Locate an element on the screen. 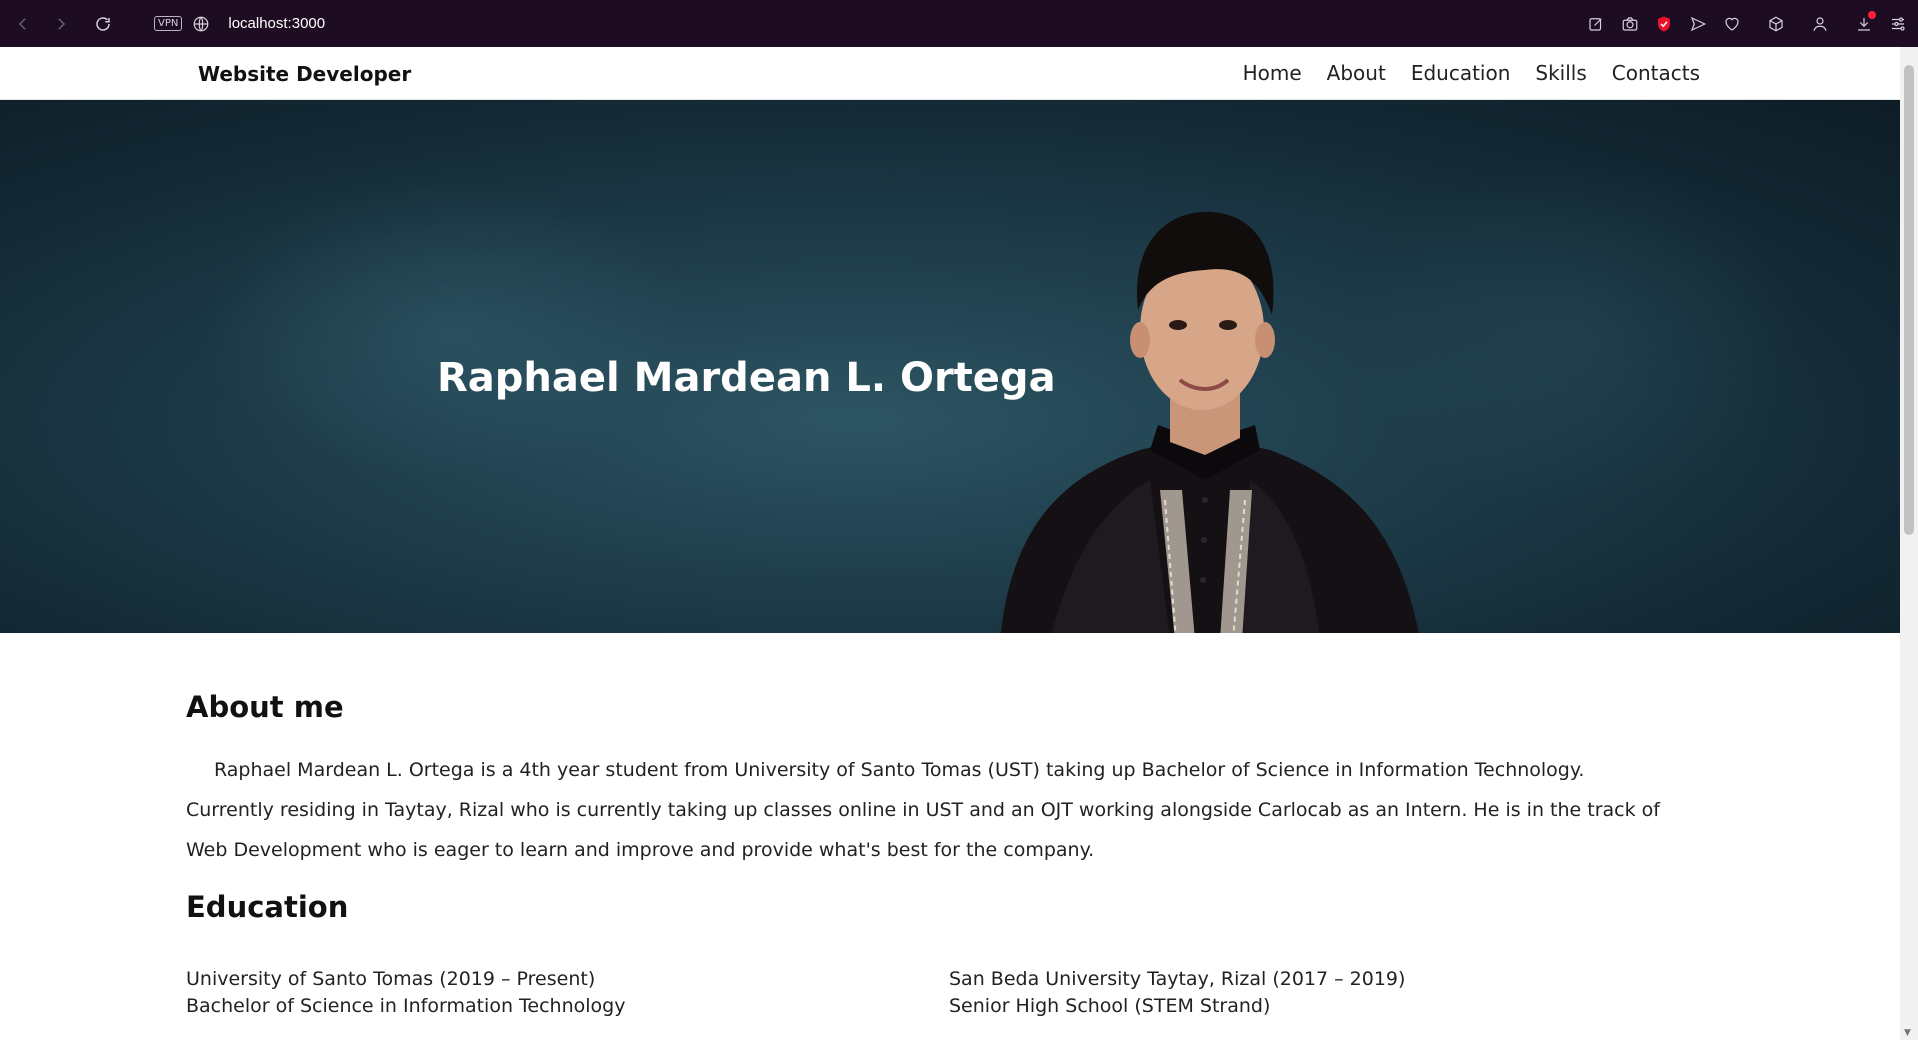  edit-page-button is located at coordinates (1596, 24).